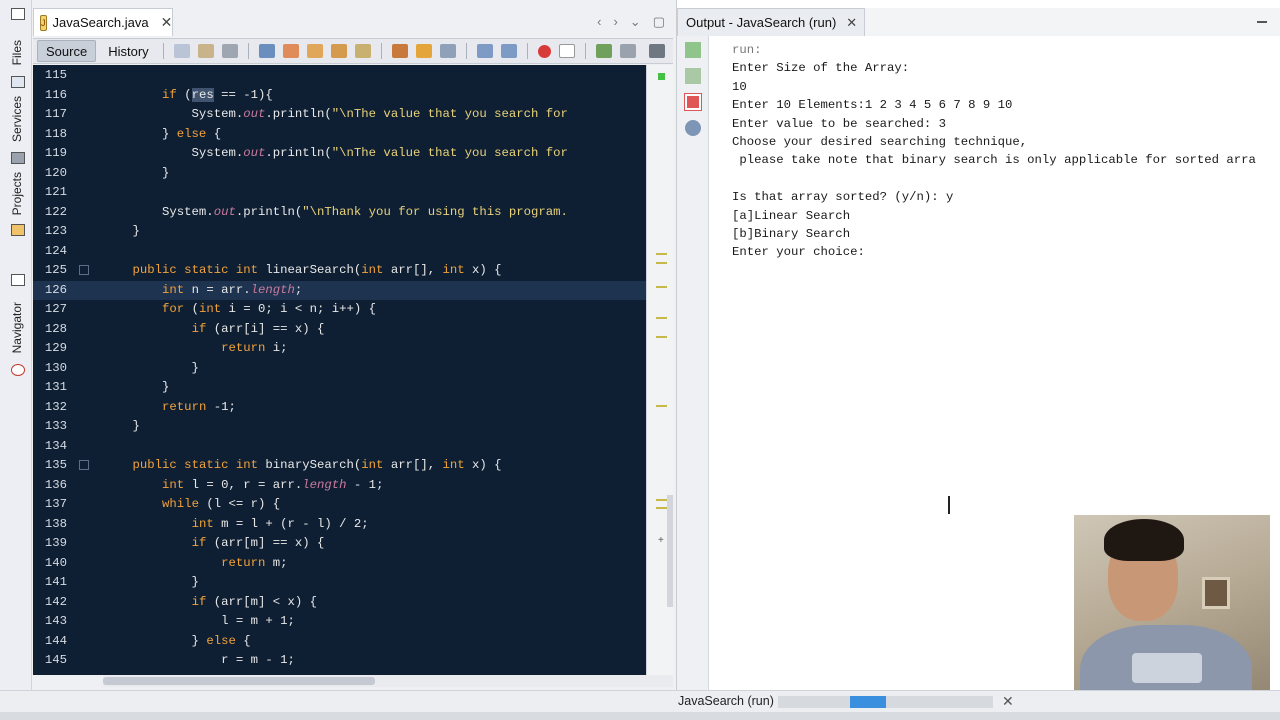 The image size is (1280, 720). Describe the element at coordinates (17, 193) in the screenshot. I see `side-tab-projects: Projects` at that location.